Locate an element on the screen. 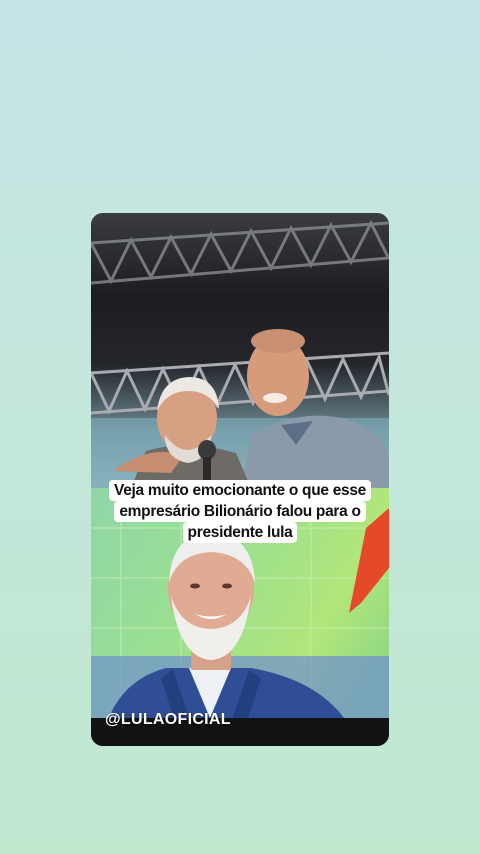  caption-line-3: presidente lula is located at coordinates (240, 532).